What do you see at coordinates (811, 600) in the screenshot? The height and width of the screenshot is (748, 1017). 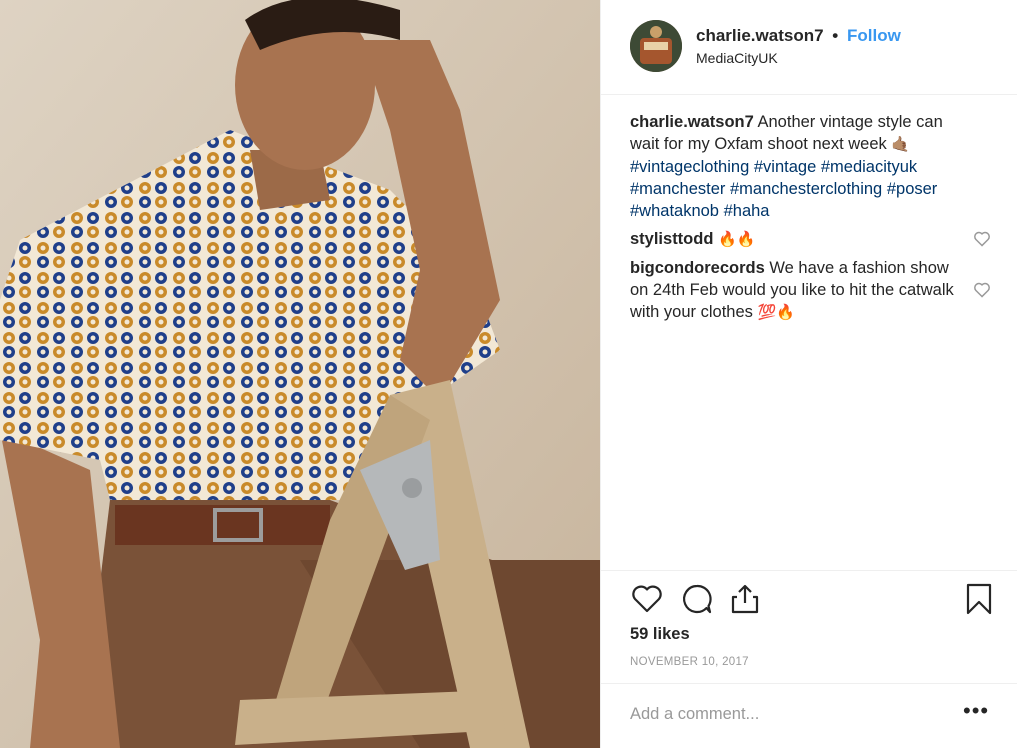 I see `action-bar` at bounding box center [811, 600].